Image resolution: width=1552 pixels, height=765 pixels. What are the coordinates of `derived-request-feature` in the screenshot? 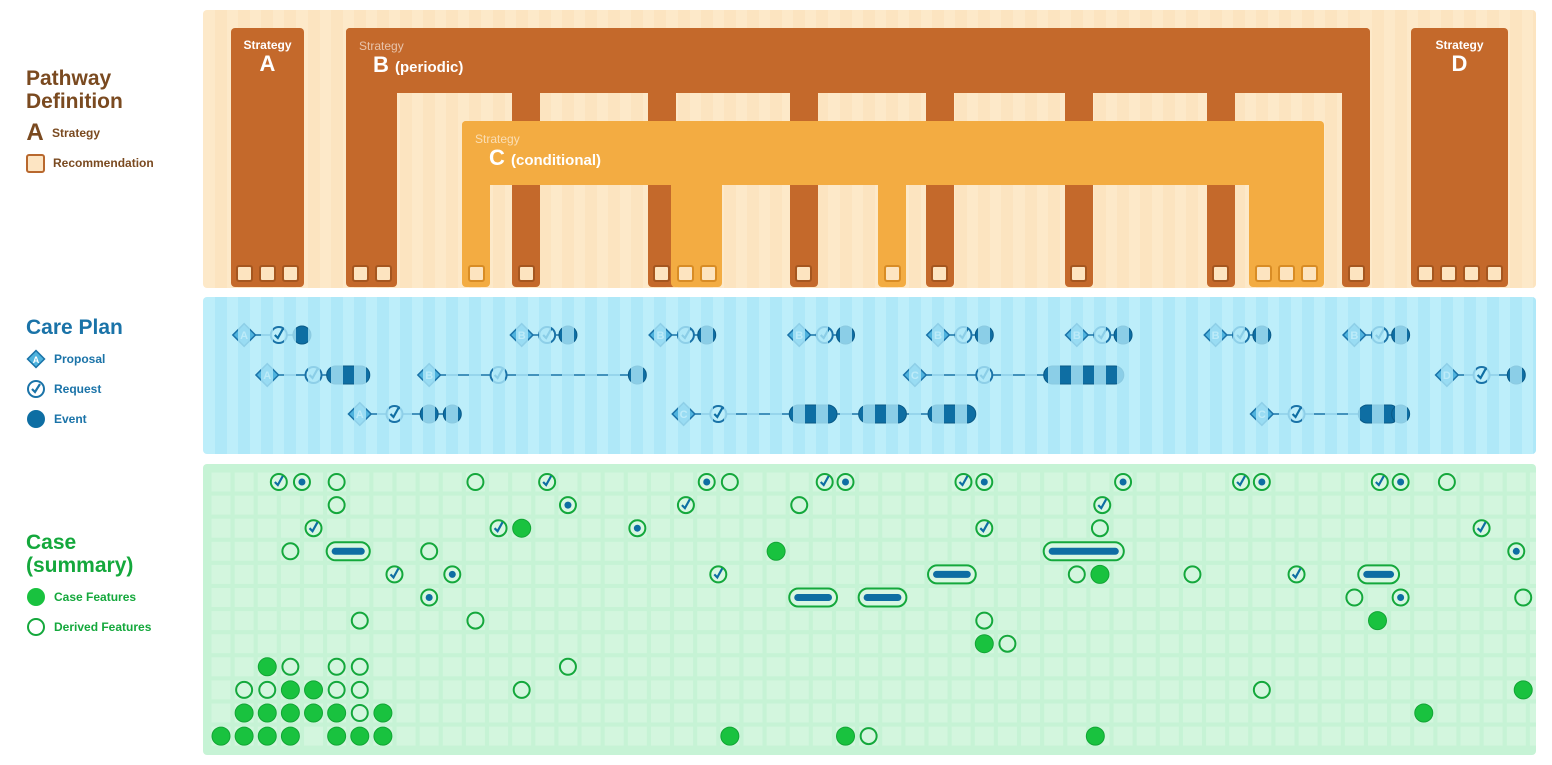 It's located at (1102, 505).